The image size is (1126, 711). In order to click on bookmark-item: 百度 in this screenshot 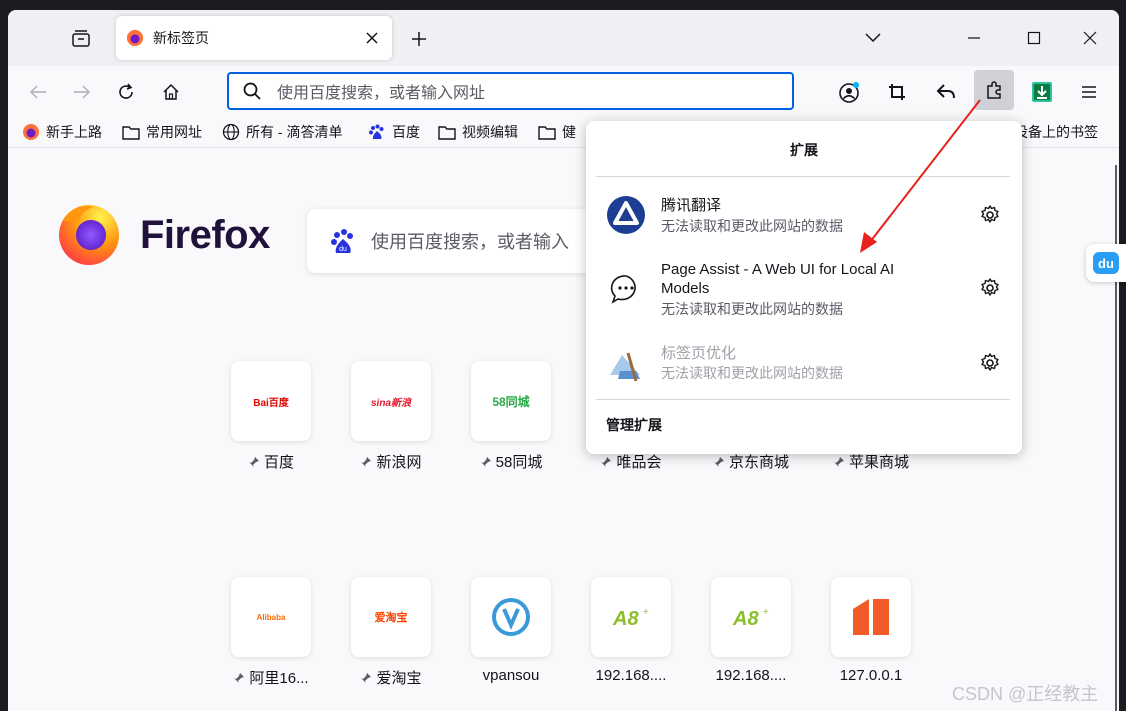, I will do `click(394, 132)`.